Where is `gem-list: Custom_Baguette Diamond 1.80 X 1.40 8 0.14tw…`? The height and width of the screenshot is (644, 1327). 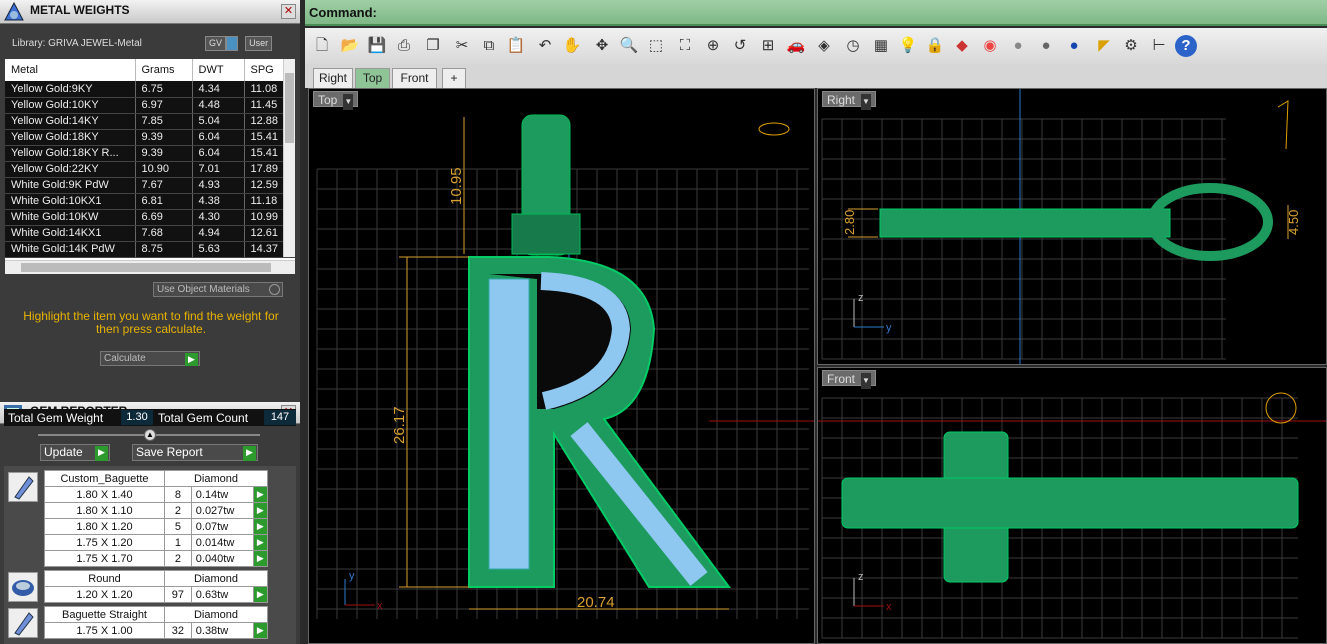 gem-list: Custom_Baguette Diamond 1.80 X 1.40 8 0.14tw… is located at coordinates (150, 555).